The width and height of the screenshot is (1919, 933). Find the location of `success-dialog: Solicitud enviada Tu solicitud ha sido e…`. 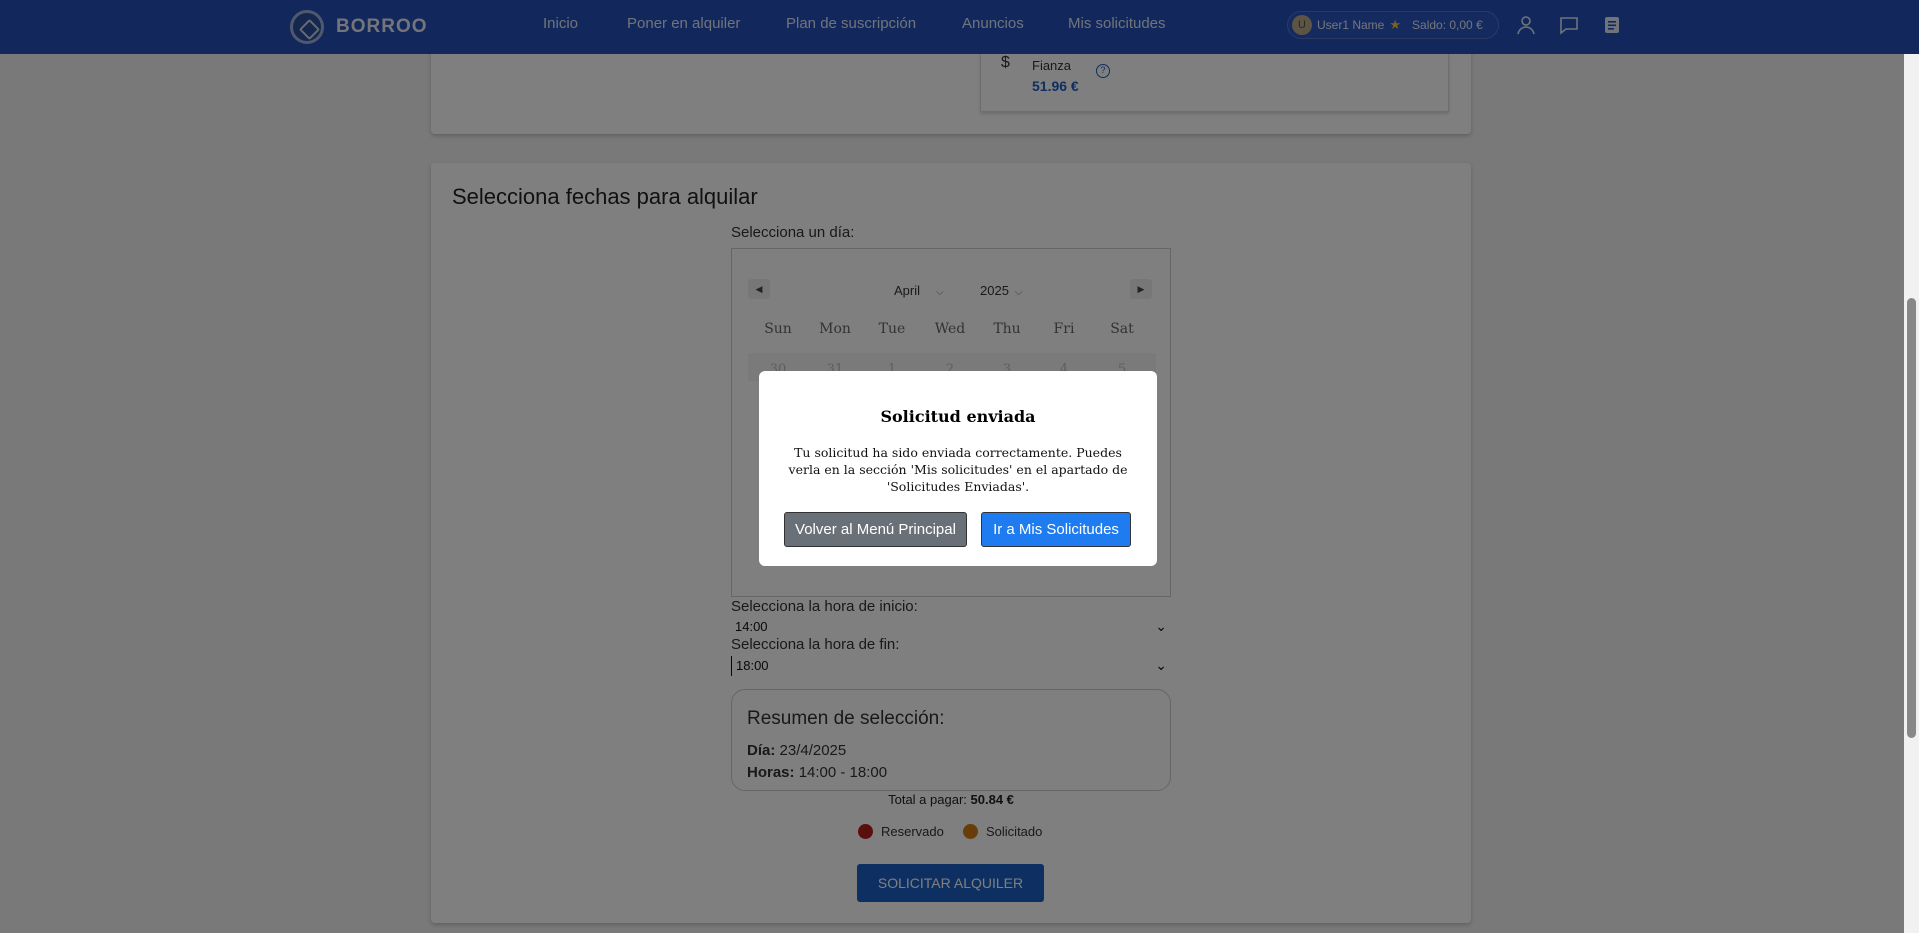

success-dialog: Solicitud enviada Tu solicitud ha sido e… is located at coordinates (958, 468).